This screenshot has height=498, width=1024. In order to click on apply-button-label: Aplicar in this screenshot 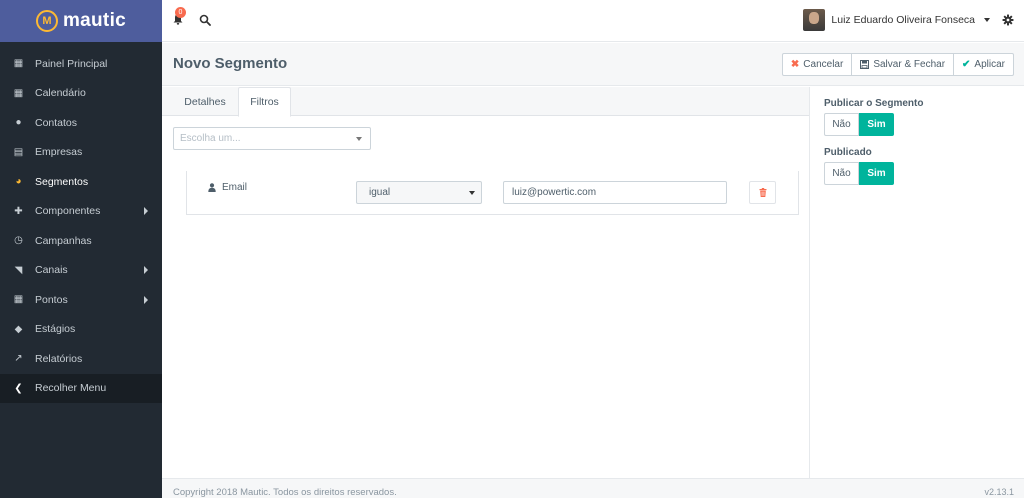, I will do `click(989, 64)`.